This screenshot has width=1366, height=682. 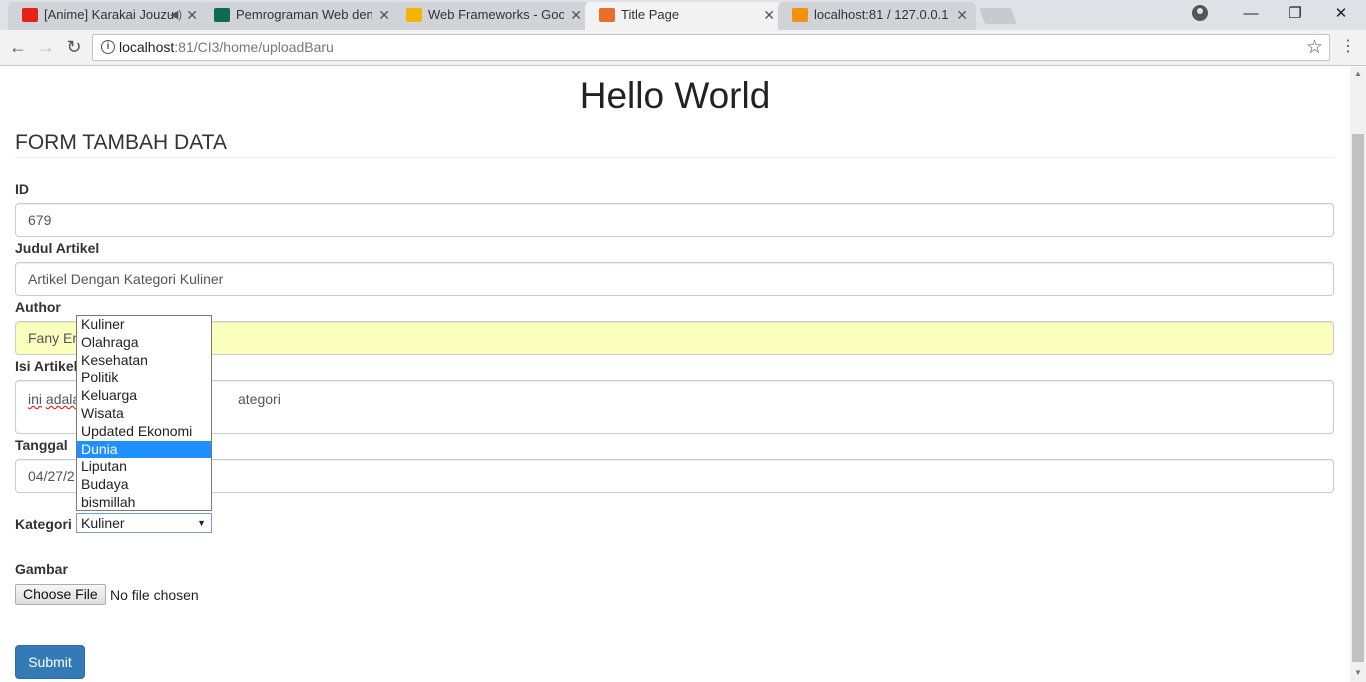 What do you see at coordinates (226, 47) in the screenshot?
I see `url-text: localhost:81/CI3/home/uploadBaru` at bounding box center [226, 47].